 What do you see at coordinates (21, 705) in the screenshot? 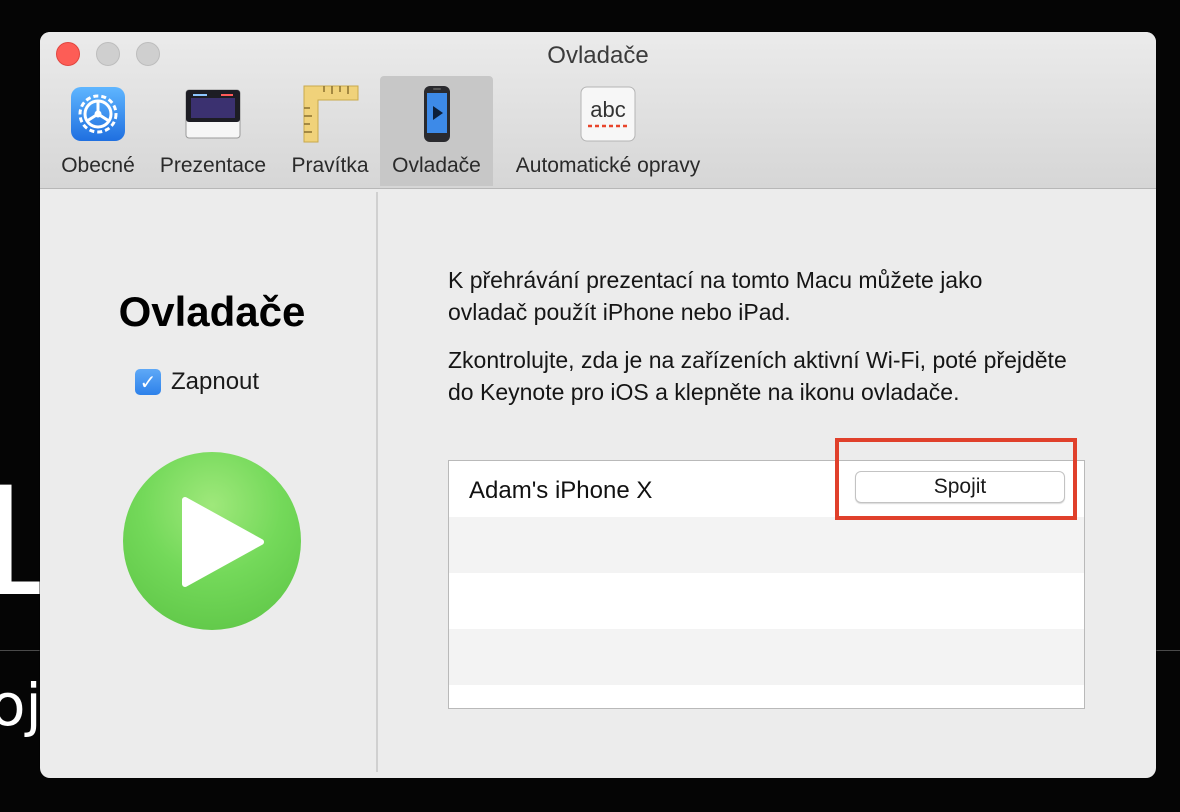
I see `background-text: oj` at bounding box center [21, 705].